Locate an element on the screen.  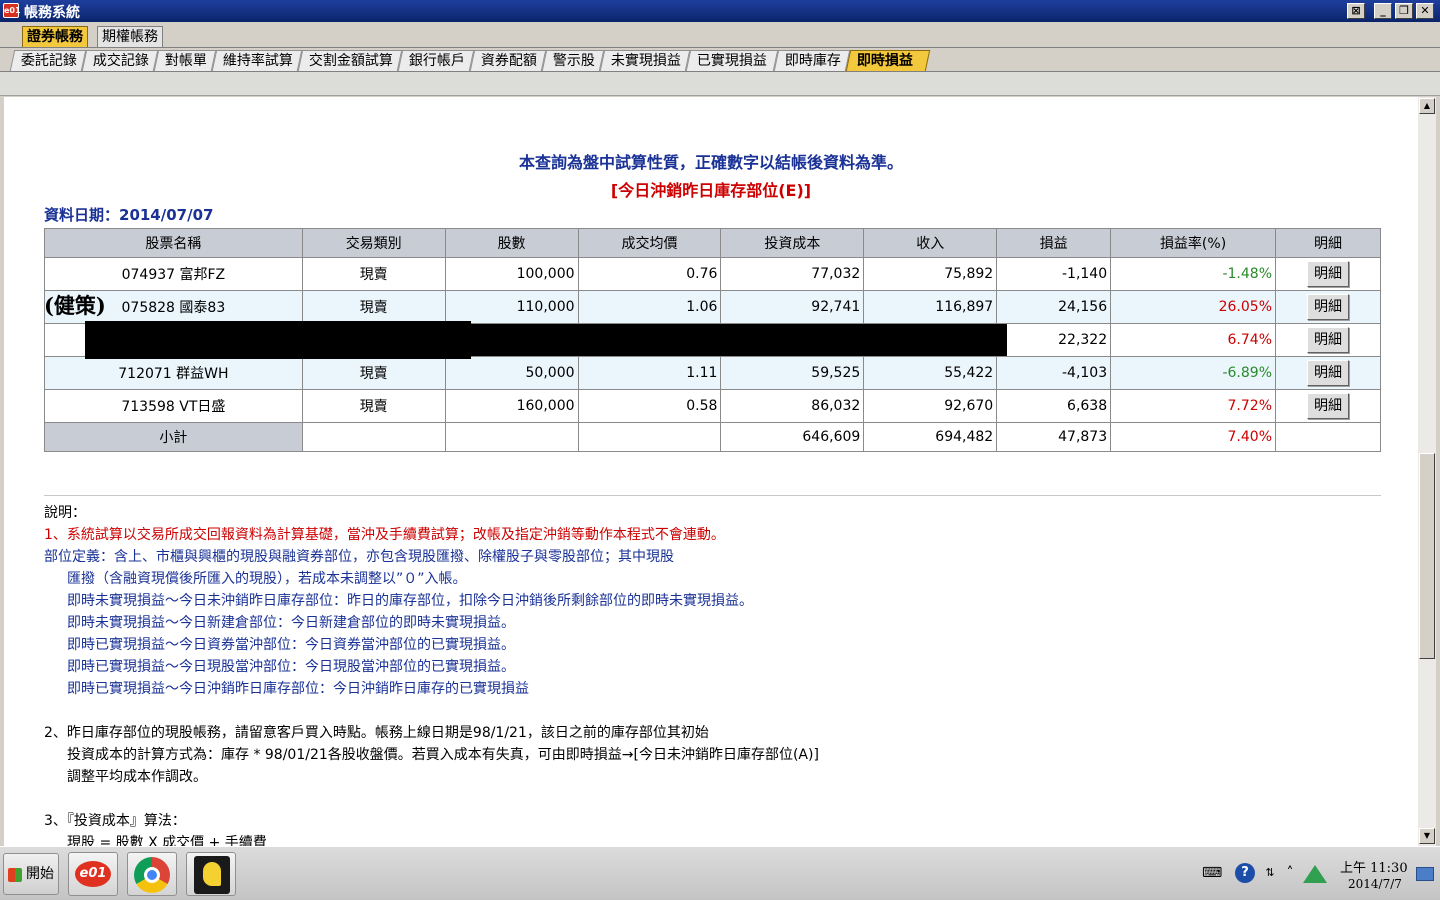
keyboard-icon: ⌨ is located at coordinates (1212, 873).